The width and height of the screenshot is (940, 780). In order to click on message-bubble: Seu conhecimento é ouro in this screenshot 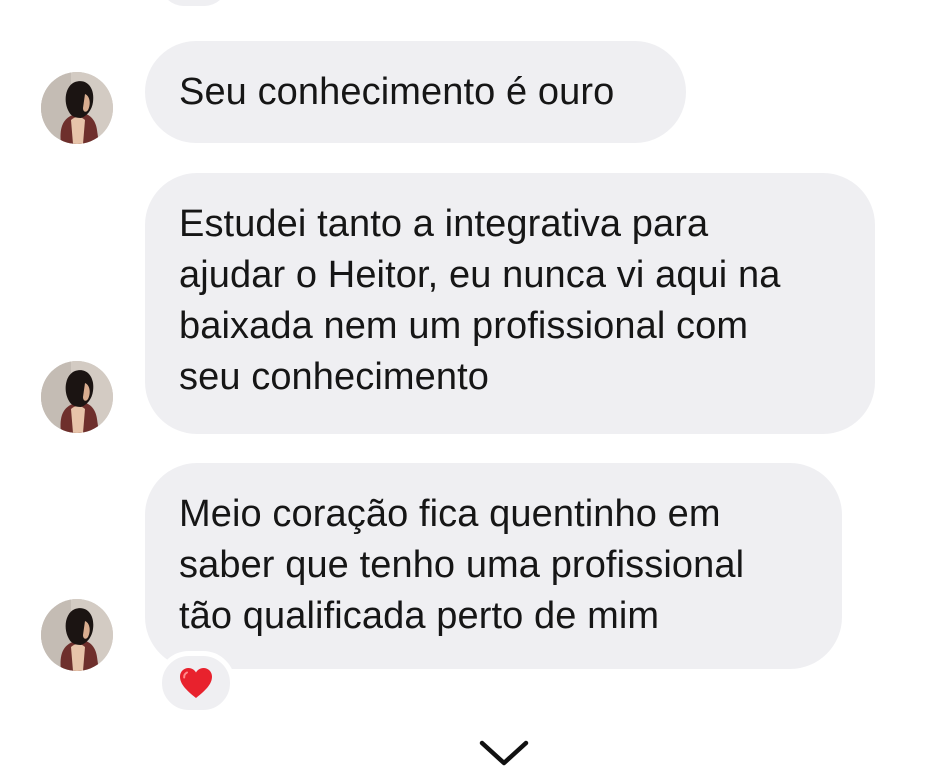, I will do `click(415, 92)`.